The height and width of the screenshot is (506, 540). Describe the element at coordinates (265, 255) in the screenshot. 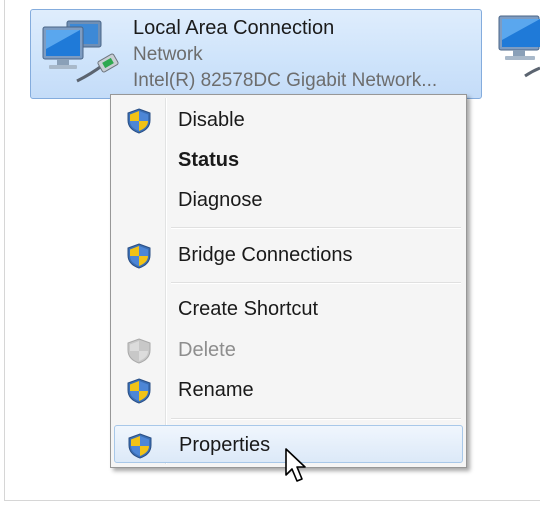

I see `menu-item-label: Bridge Connections` at that location.